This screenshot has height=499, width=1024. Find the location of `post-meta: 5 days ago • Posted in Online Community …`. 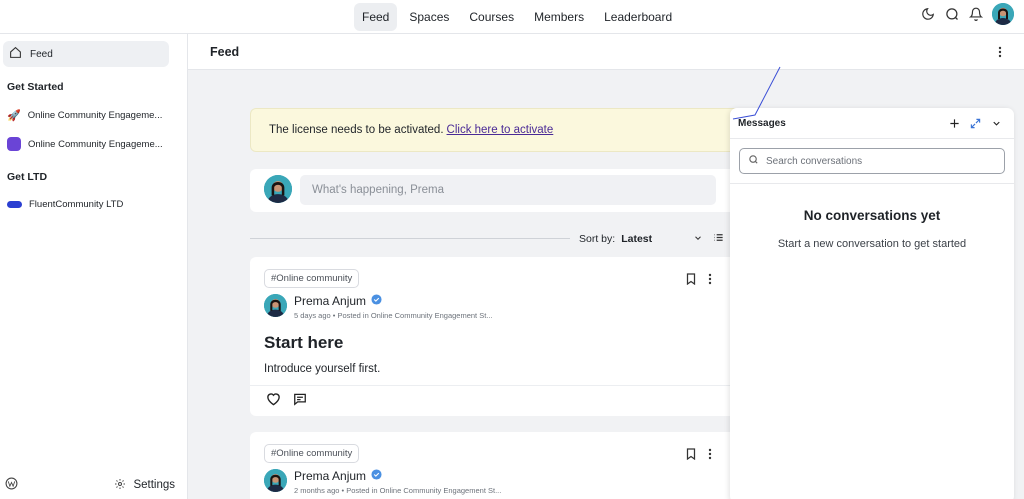

post-meta: 5 days ago • Posted in Online Community … is located at coordinates (393, 315).